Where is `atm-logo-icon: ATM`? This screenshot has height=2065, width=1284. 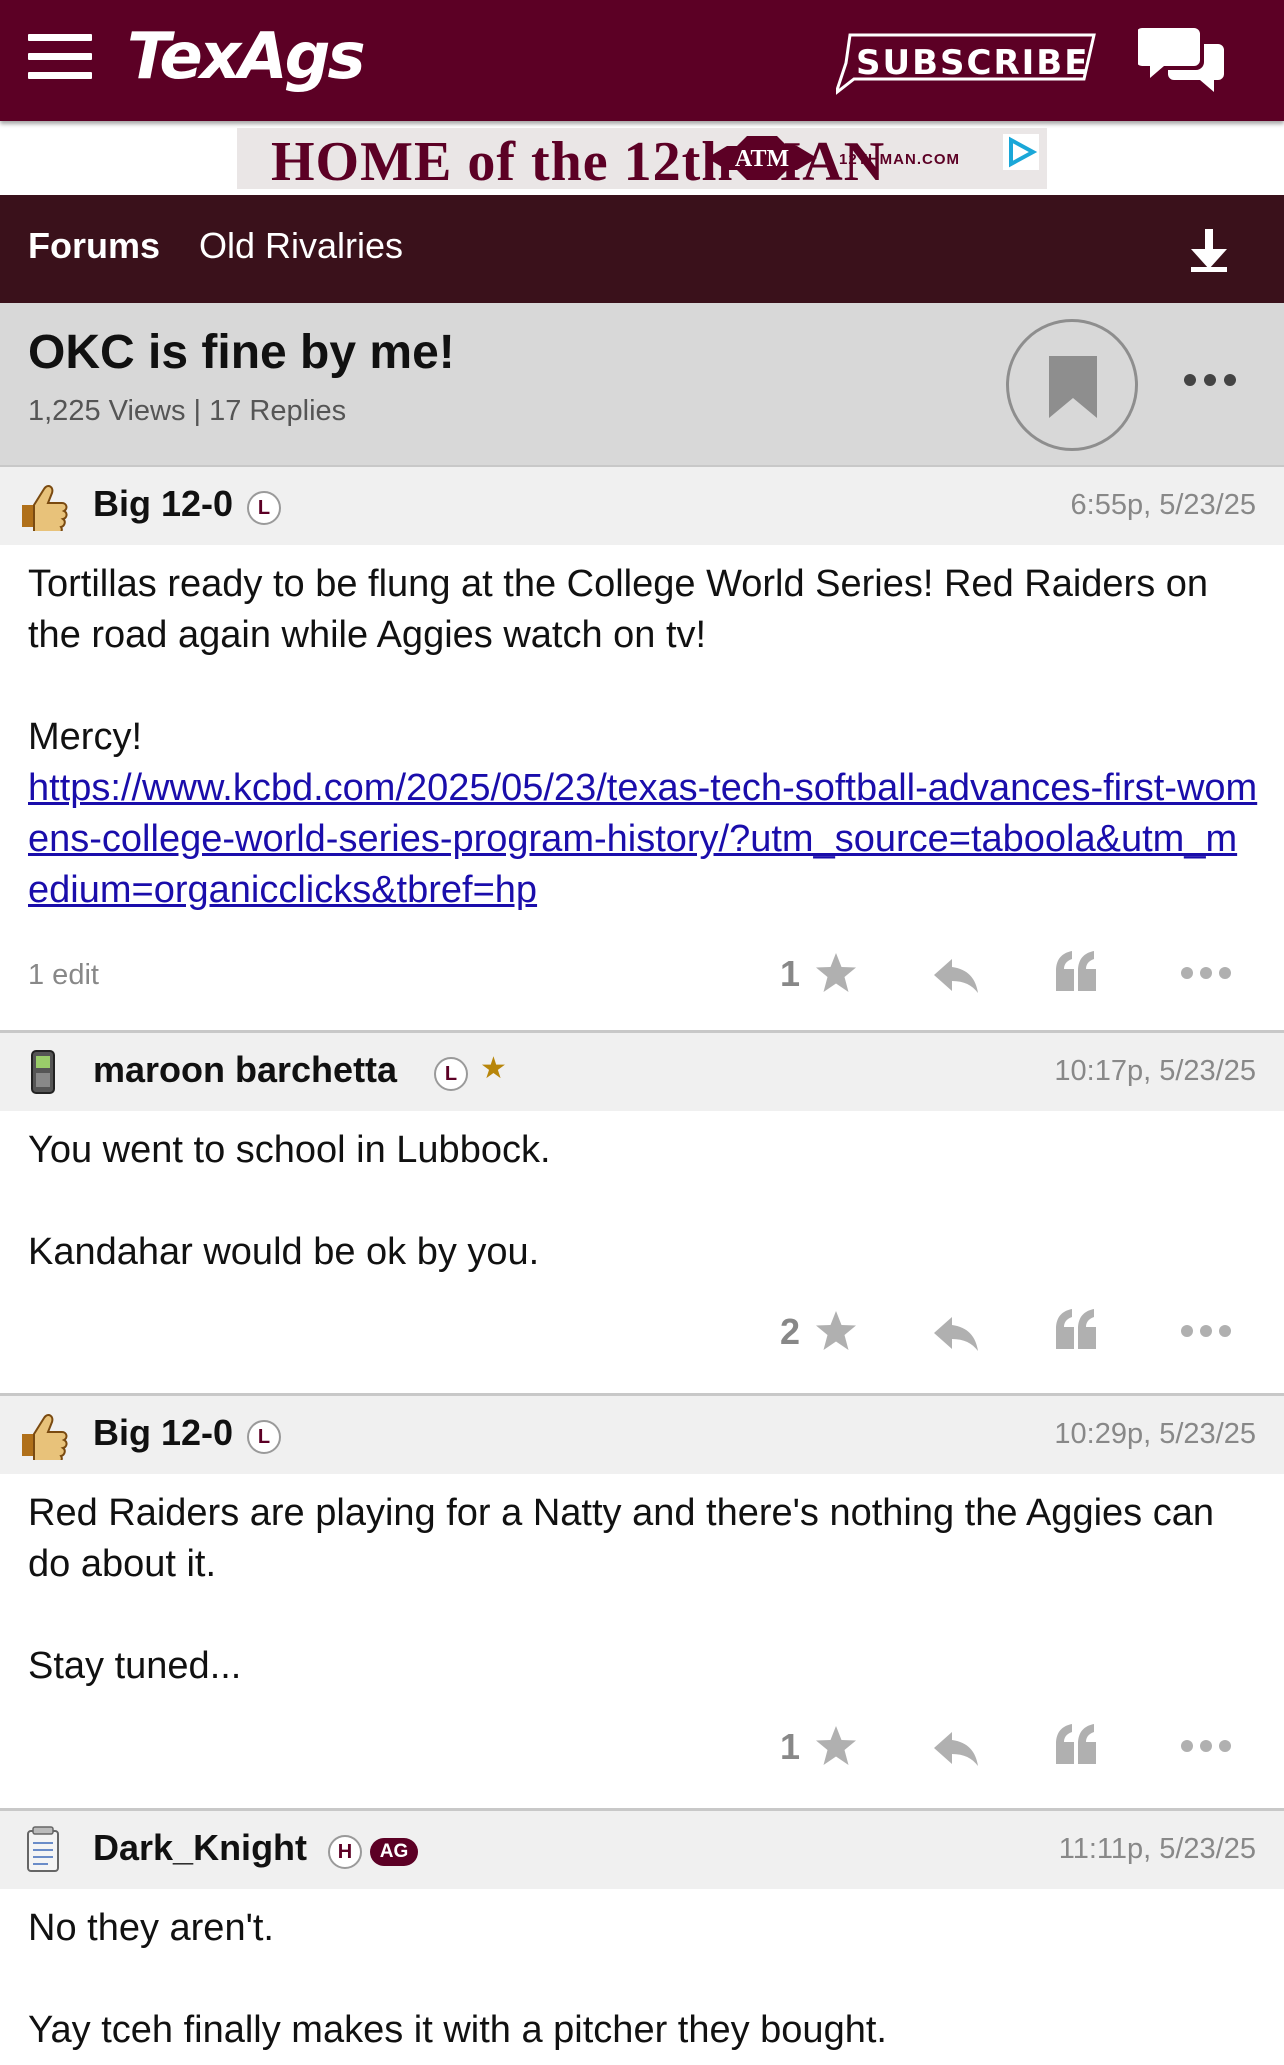 atm-logo-icon: ATM is located at coordinates (762, 158).